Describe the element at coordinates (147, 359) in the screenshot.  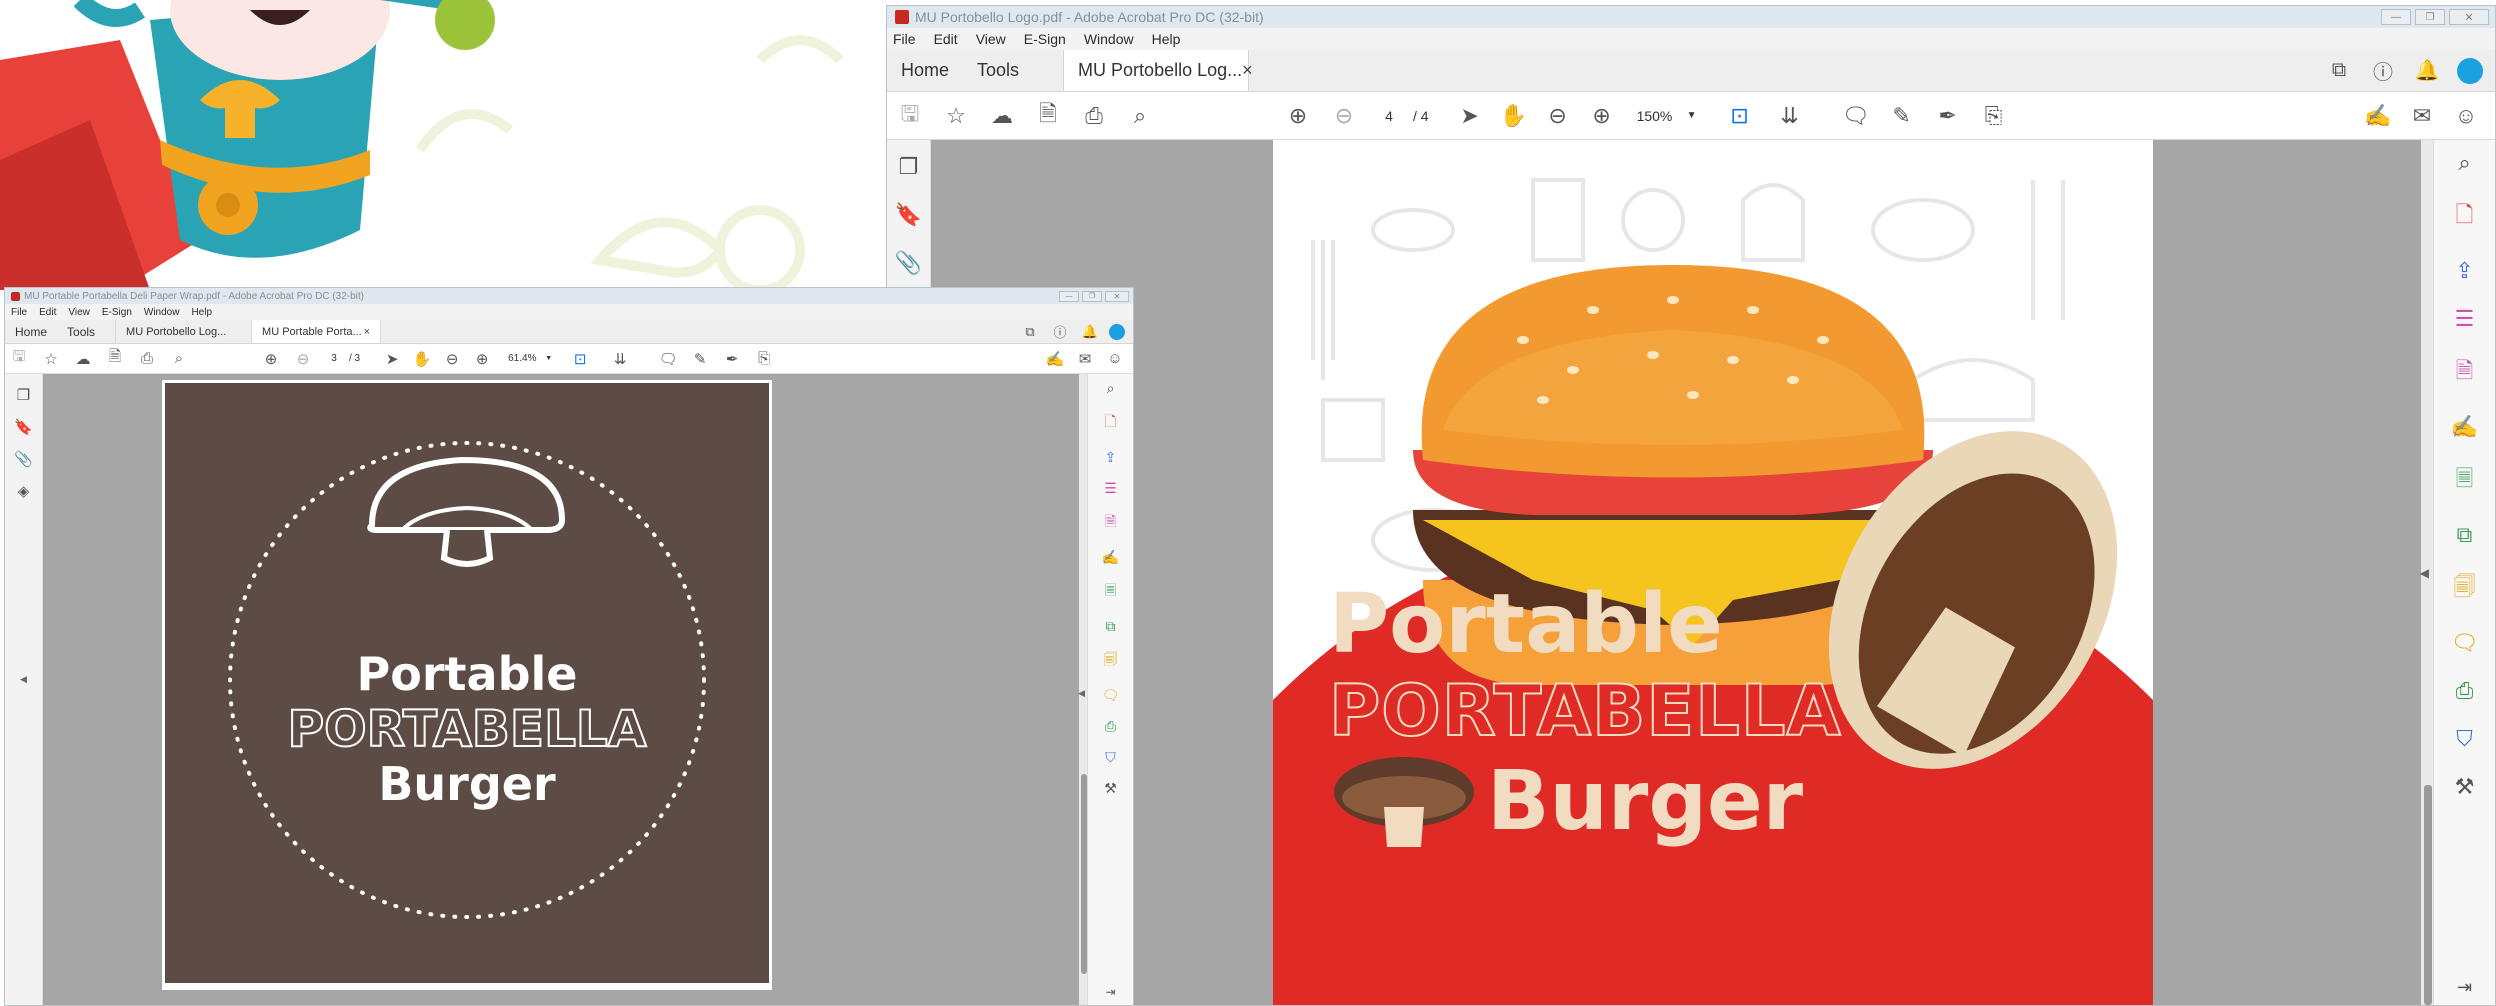
I see `print-icon: ⎙` at that location.